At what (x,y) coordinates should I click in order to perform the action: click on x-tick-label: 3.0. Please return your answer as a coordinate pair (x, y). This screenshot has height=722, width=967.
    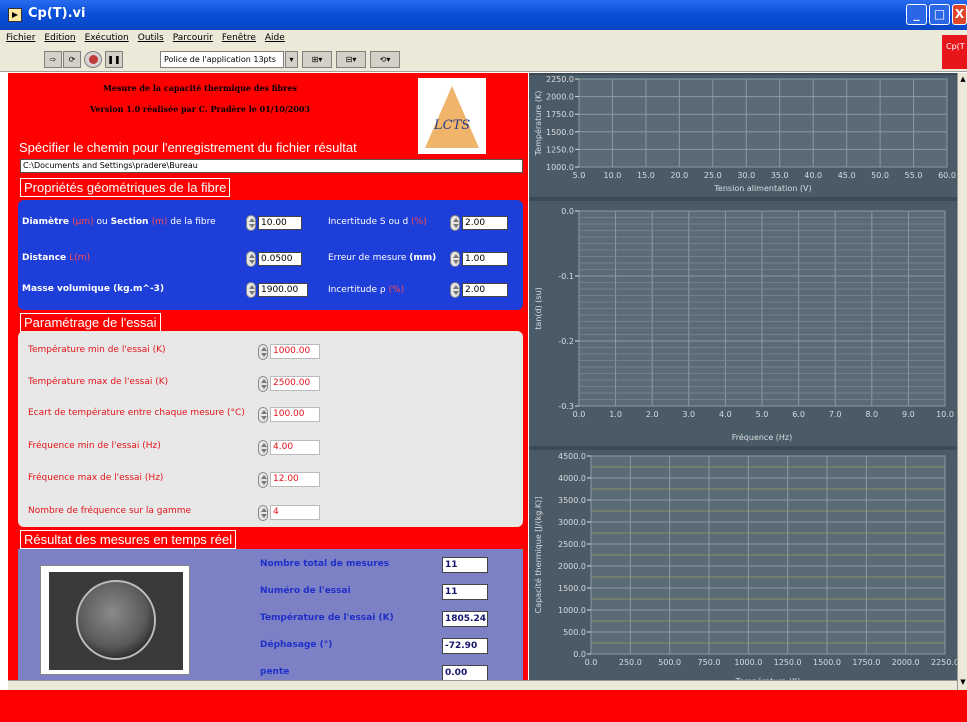
    Looking at the image, I should click on (688, 414).